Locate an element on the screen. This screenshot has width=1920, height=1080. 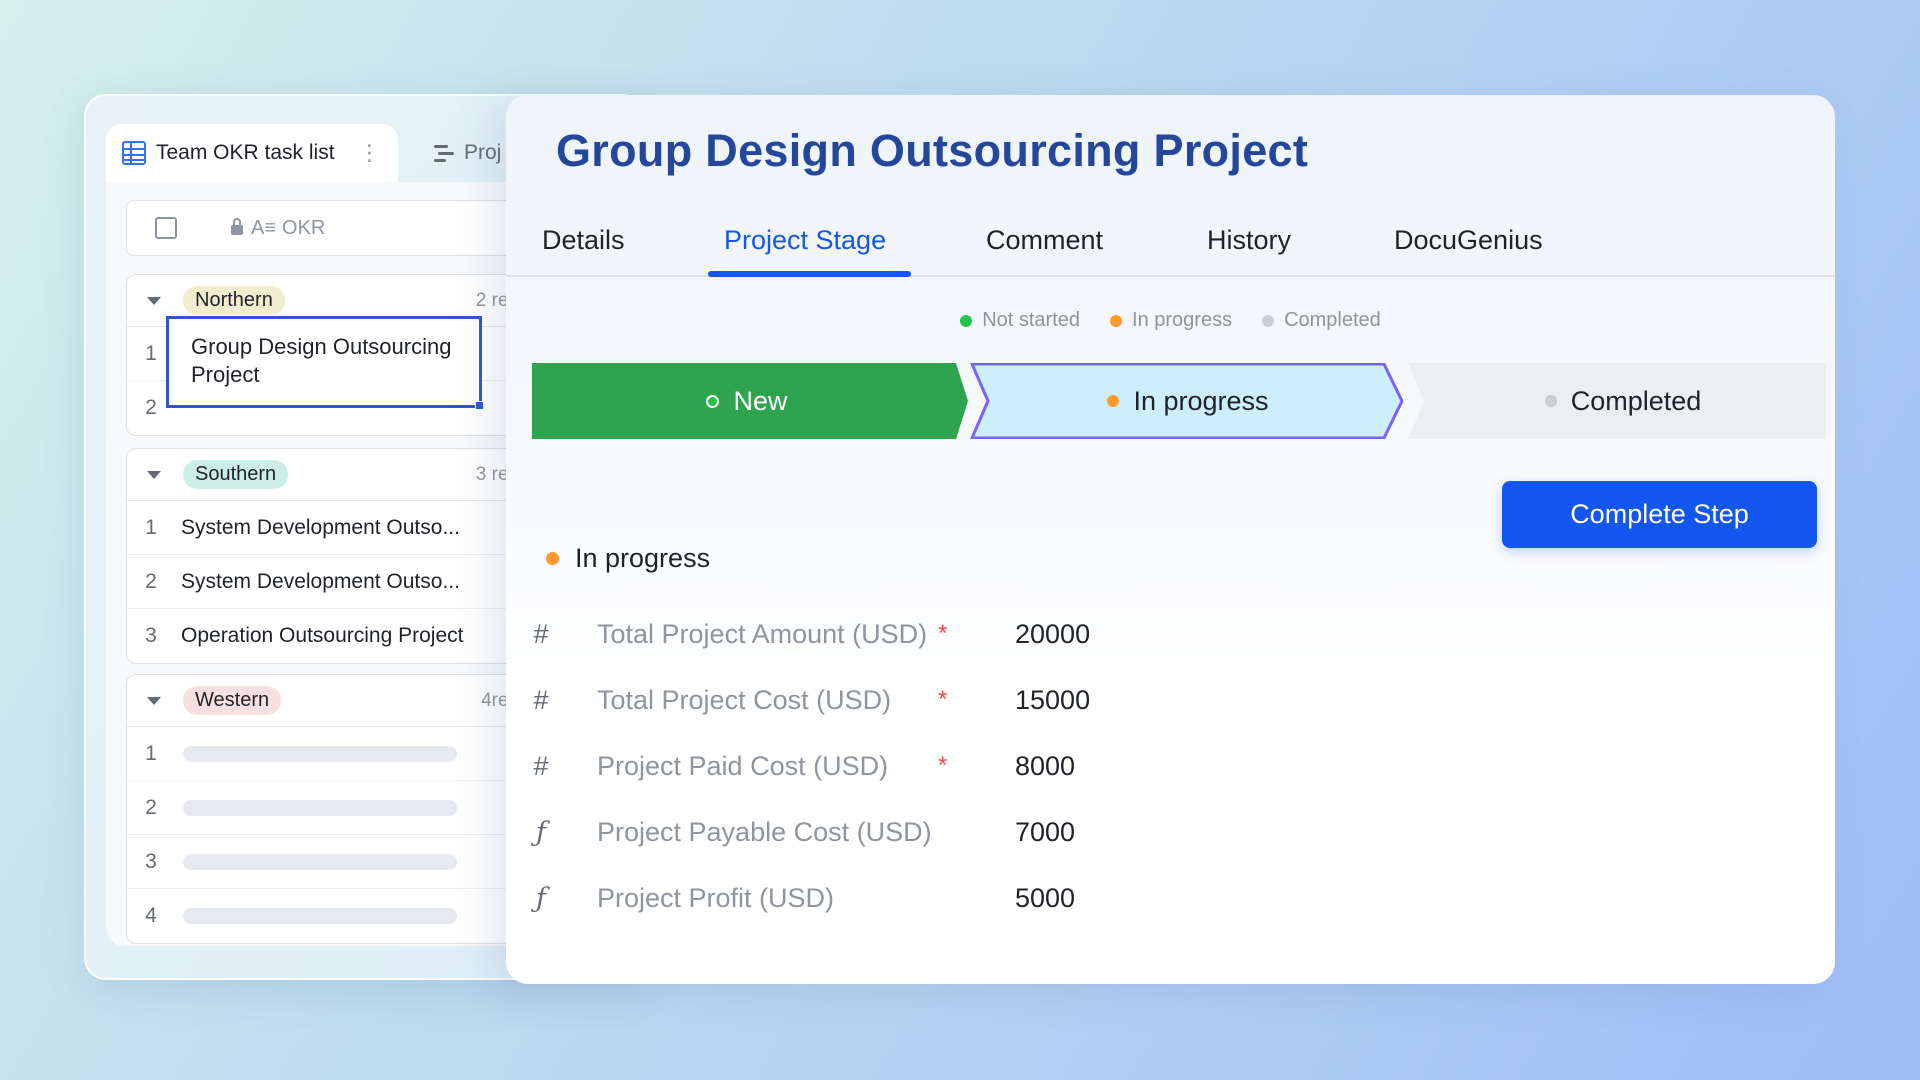
stage-completed: Completed is located at coordinates (1623, 401).